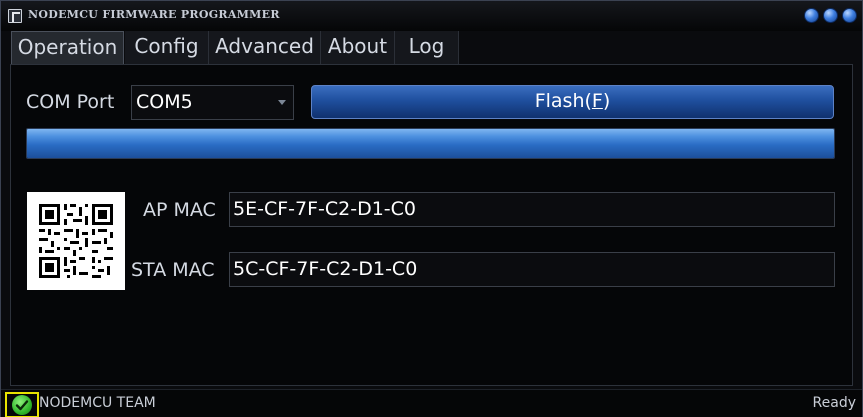 The height and width of the screenshot is (417, 863). What do you see at coordinates (164, 102) in the screenshot?
I see `com-port-value: COM5` at bounding box center [164, 102].